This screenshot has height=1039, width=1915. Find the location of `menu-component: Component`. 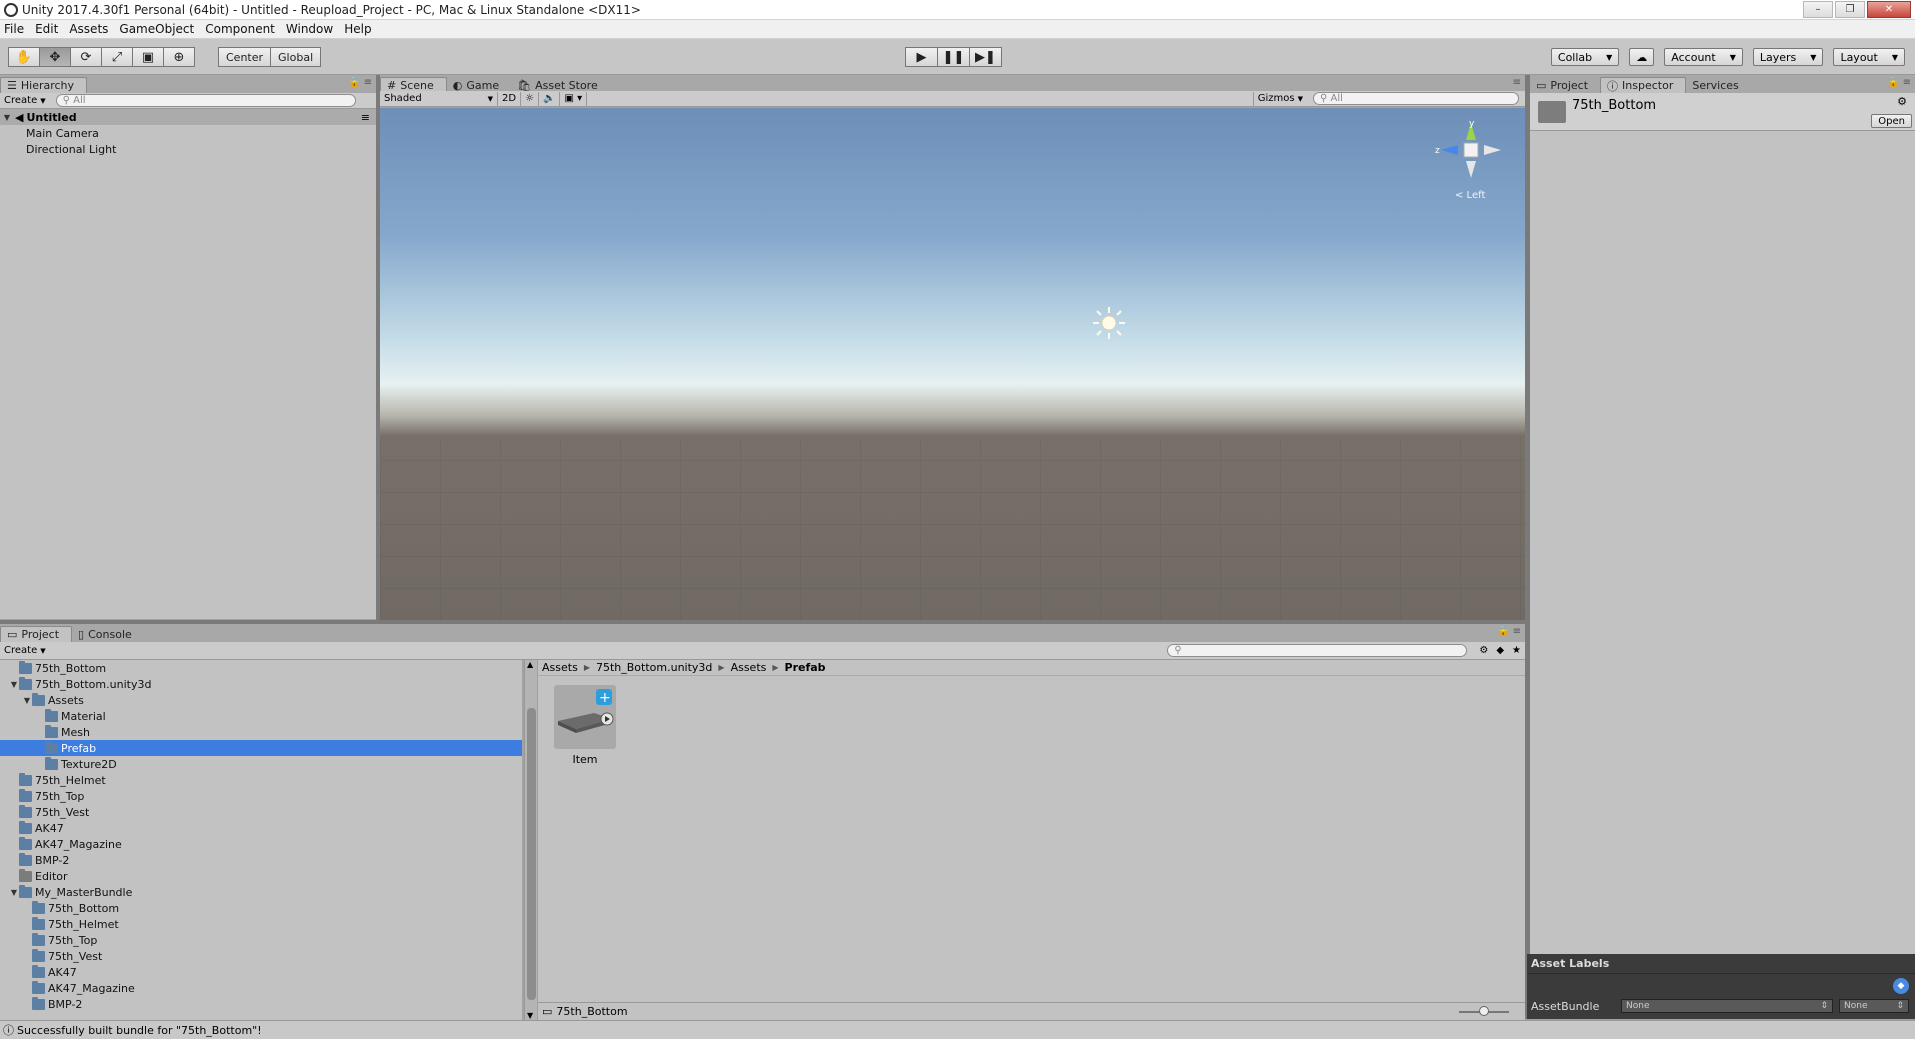

menu-component: Component is located at coordinates (241, 29).